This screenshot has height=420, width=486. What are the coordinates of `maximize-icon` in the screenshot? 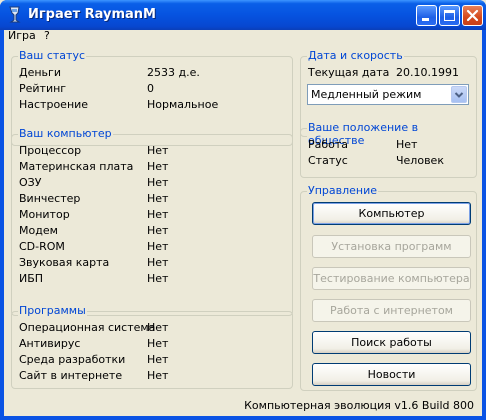 It's located at (449, 15).